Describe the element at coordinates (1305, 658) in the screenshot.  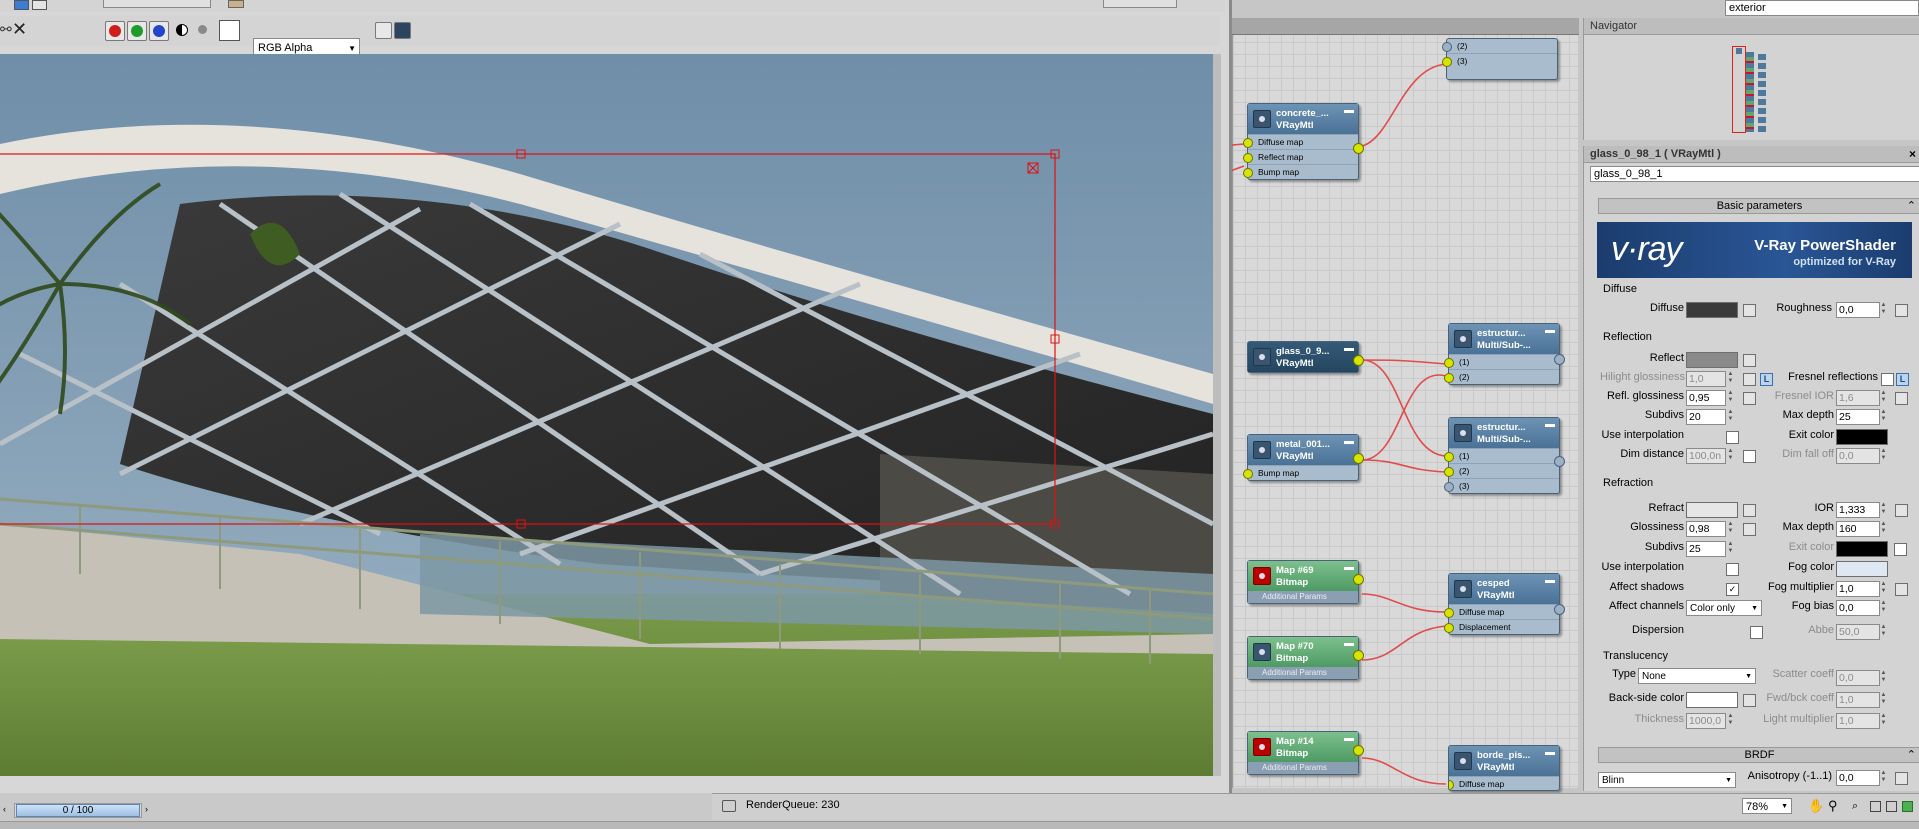
I see `node-map-70: ▬ Map #70 Bitmap Additional Params` at that location.